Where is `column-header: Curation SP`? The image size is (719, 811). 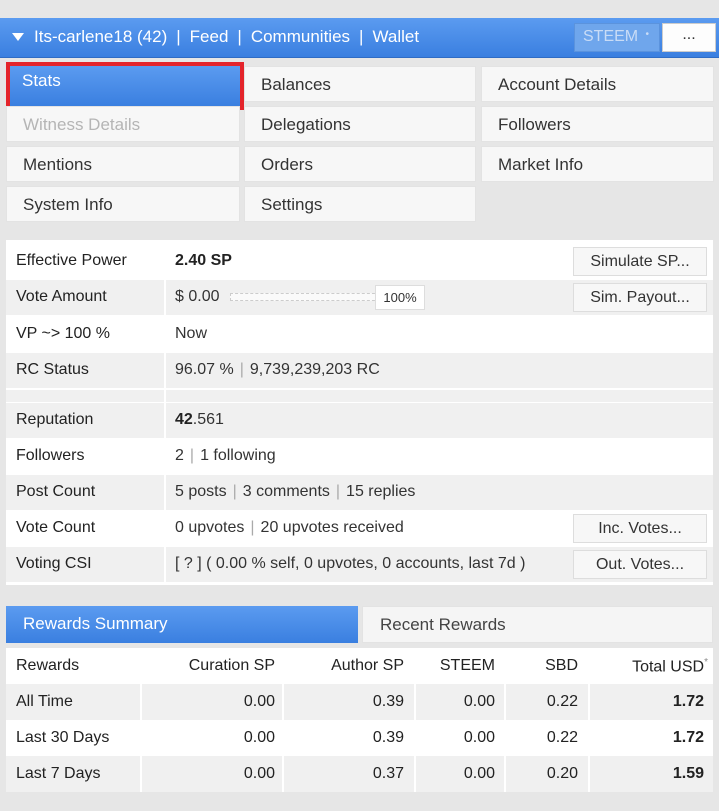
column-header: Curation SP is located at coordinates (231, 665).